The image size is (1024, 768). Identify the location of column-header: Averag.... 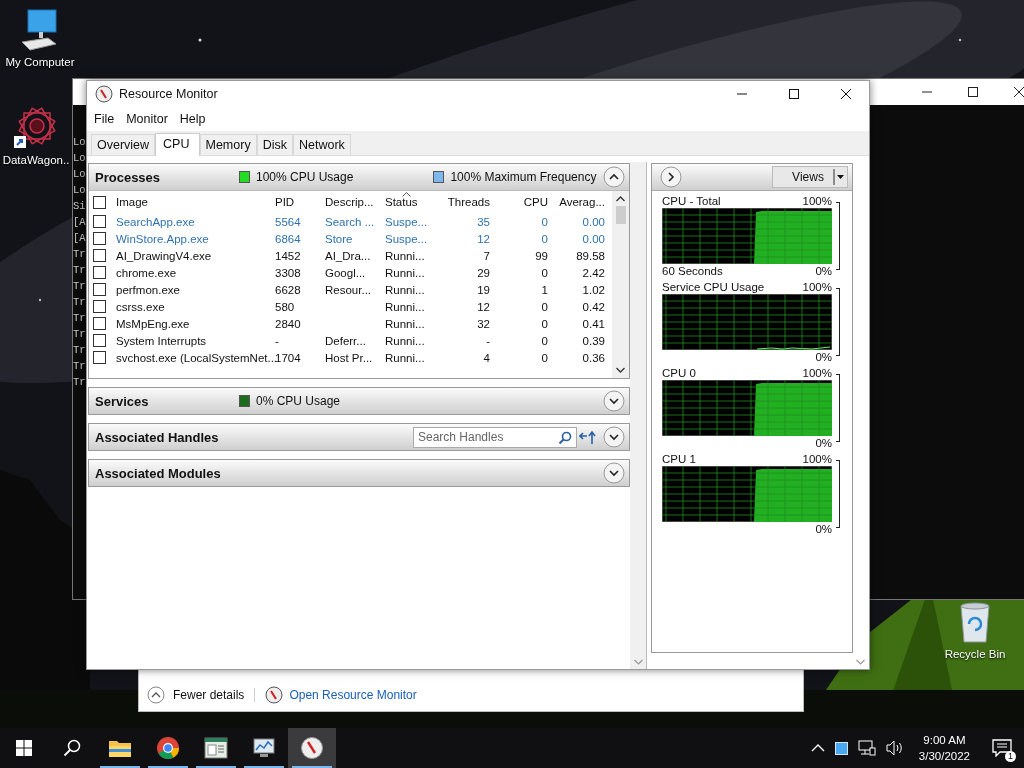
(581, 202).